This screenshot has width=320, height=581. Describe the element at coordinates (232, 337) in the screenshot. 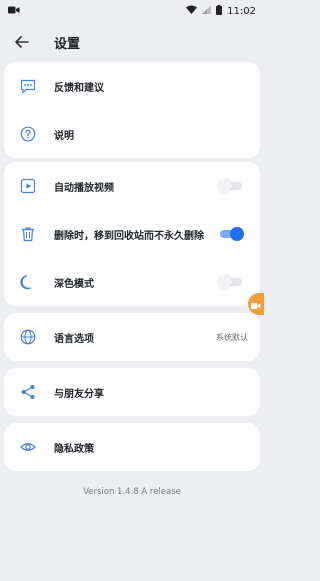

I see `language-value: 系统默认` at that location.